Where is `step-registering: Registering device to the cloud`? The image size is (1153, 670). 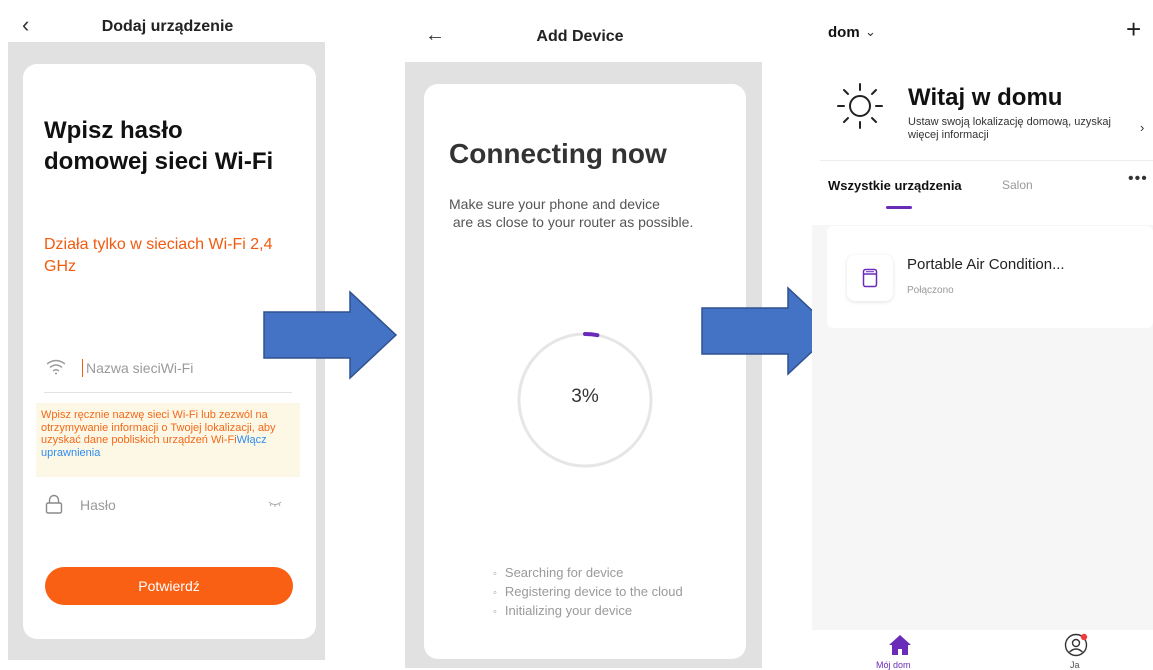
step-registering: Registering device to the cloud is located at coordinates (588, 592).